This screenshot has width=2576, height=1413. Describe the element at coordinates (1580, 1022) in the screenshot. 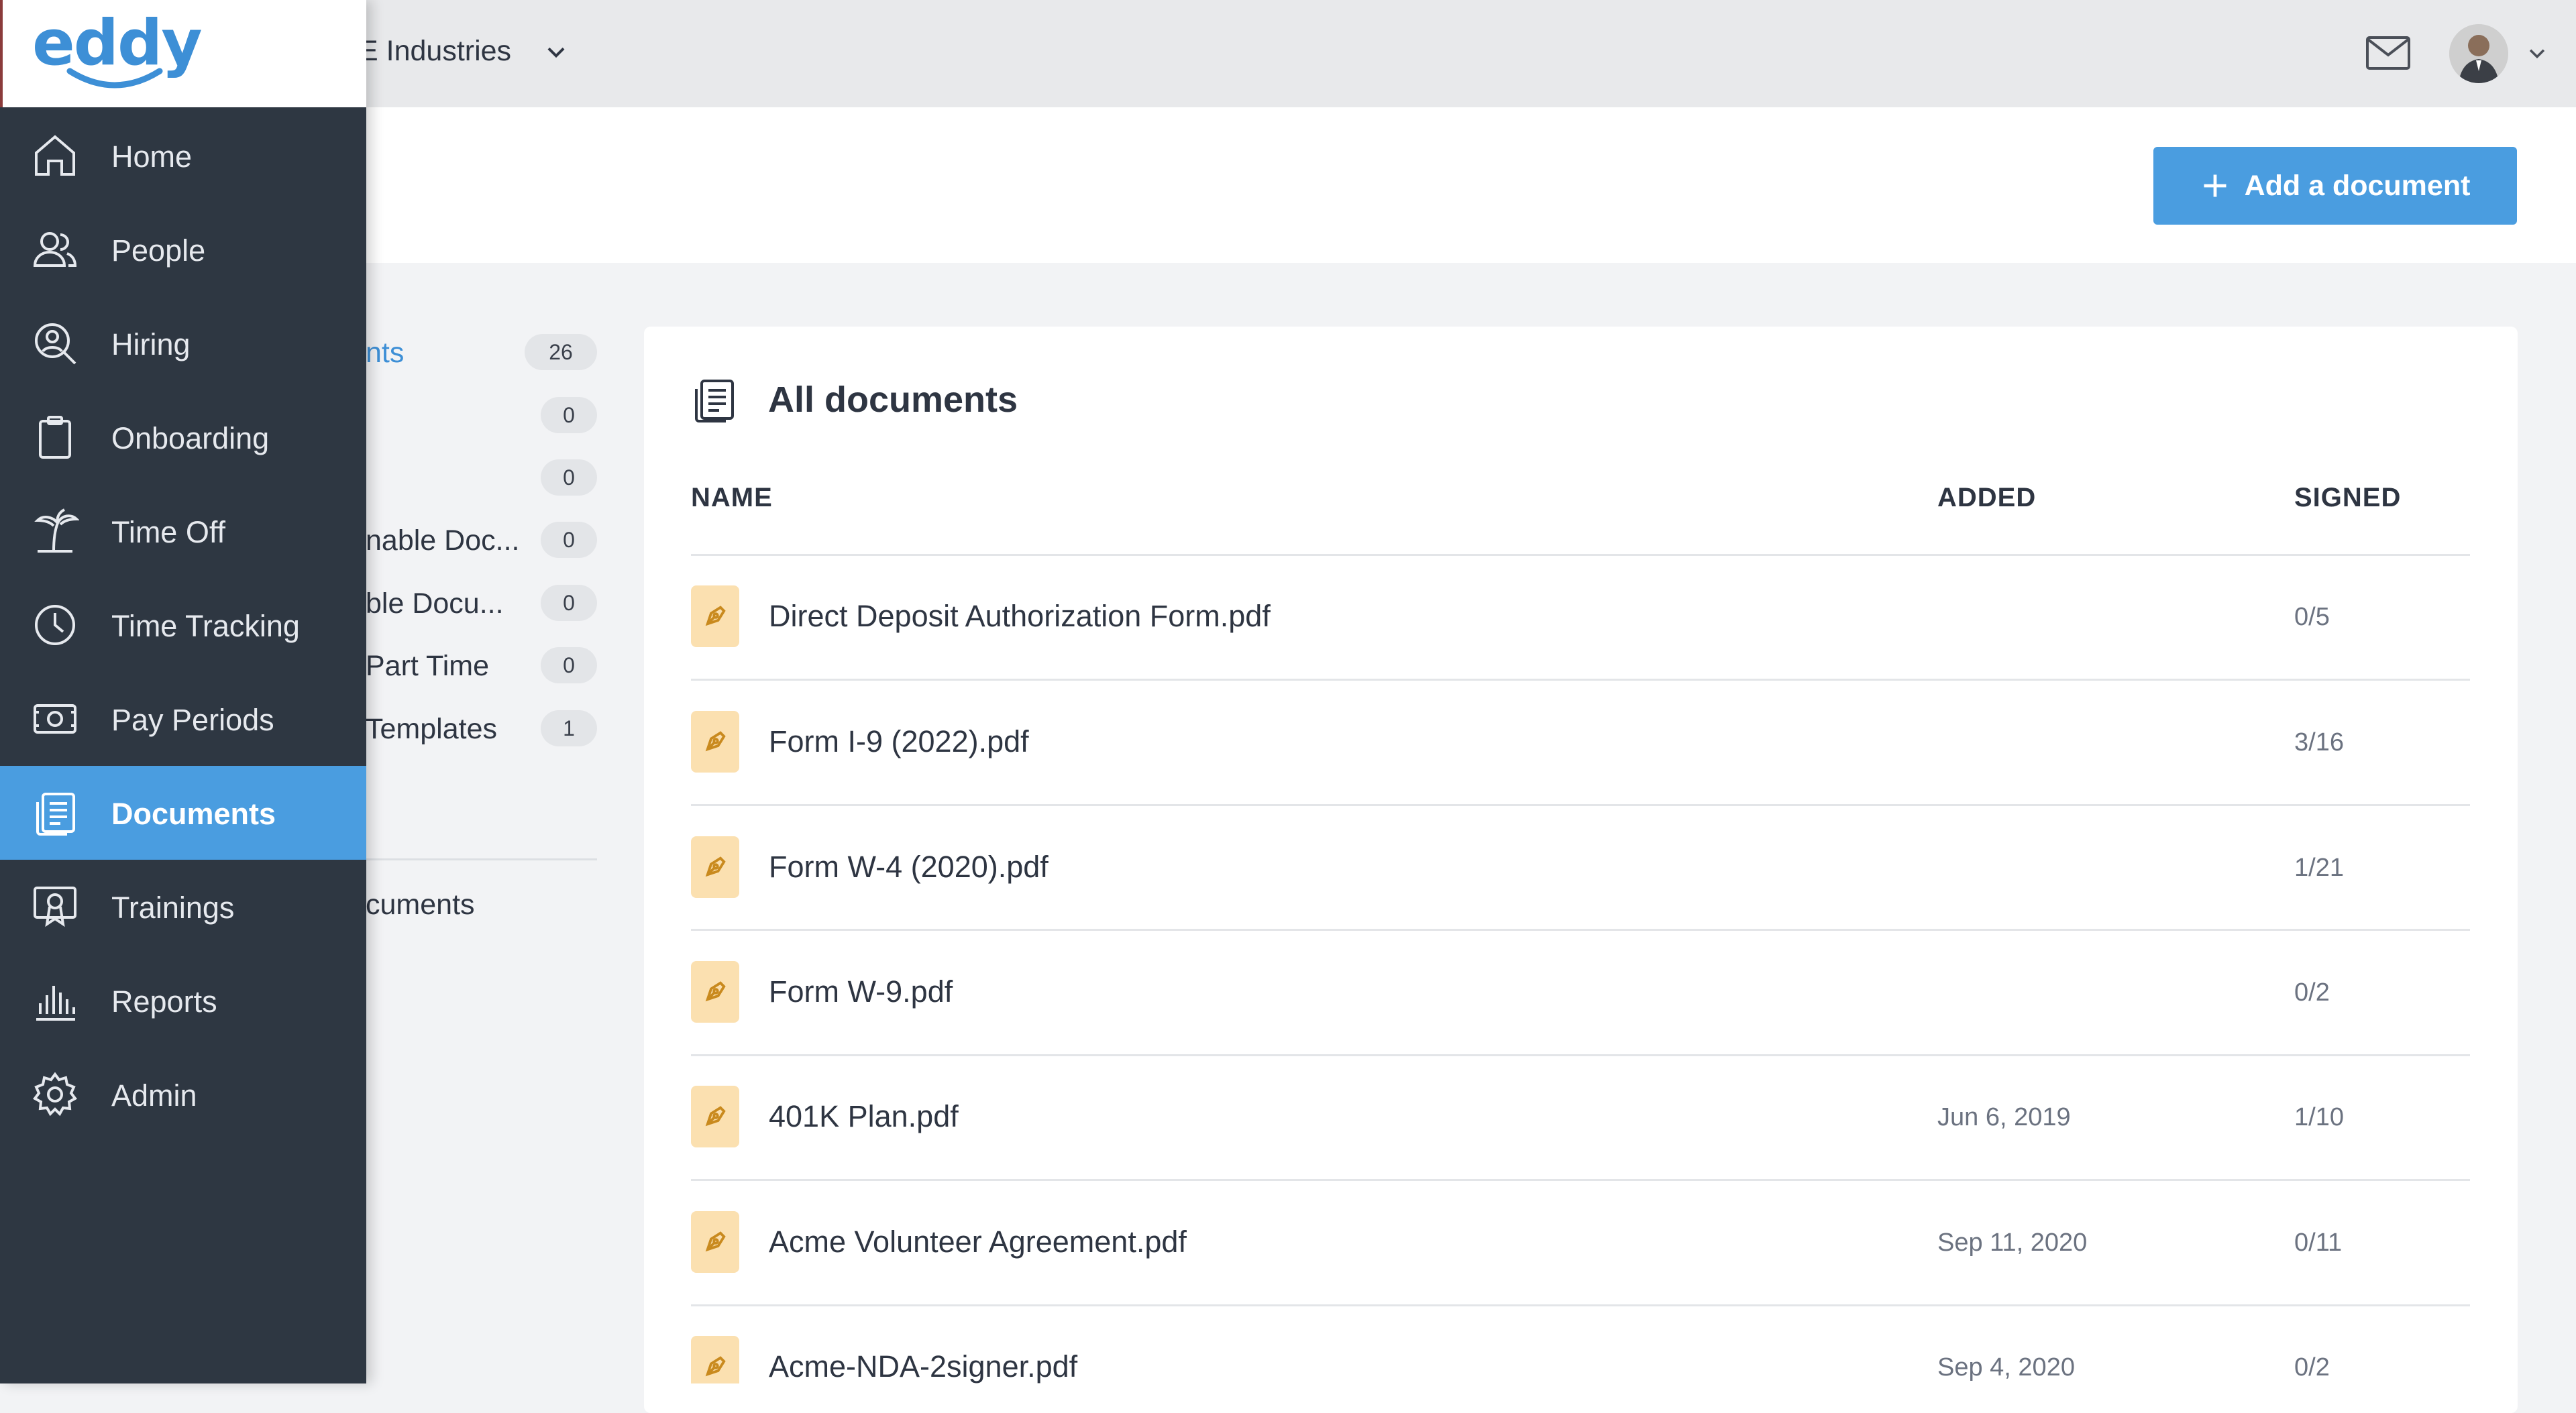

I see `table-row: Form W-9.pdf 0/2` at that location.